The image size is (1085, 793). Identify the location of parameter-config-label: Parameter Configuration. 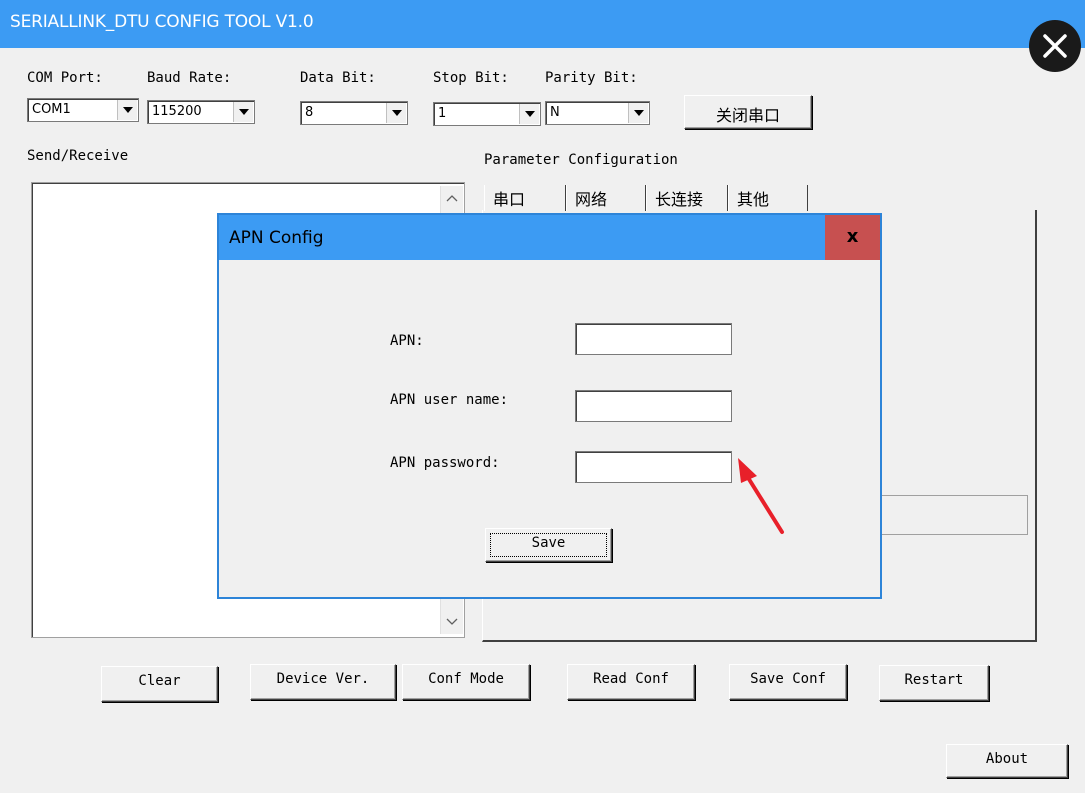
(581, 160).